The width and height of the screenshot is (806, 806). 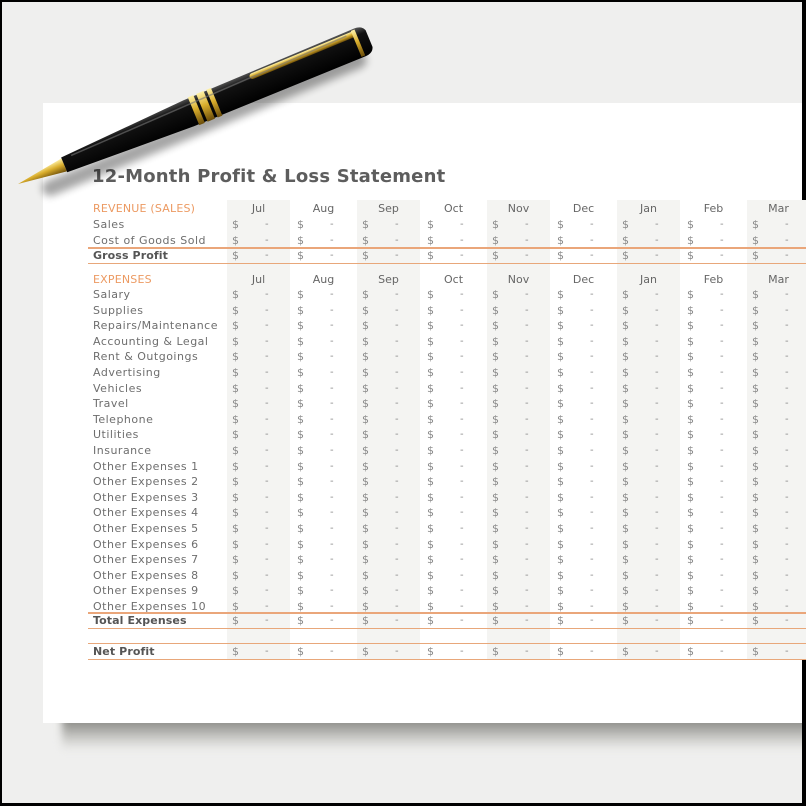 What do you see at coordinates (755, 310) in the screenshot?
I see `expense-row-2-currency-mar: $` at bounding box center [755, 310].